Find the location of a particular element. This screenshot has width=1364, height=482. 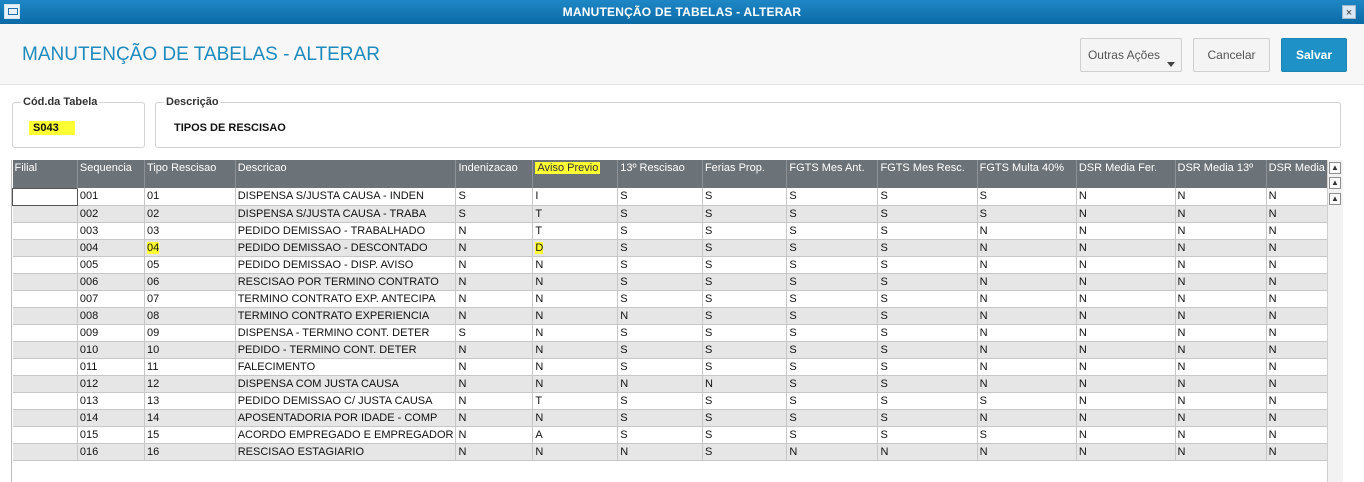

table-cell: PEDIDO DEMISSAO C/ JUSTA CAUSA is located at coordinates (346, 401).